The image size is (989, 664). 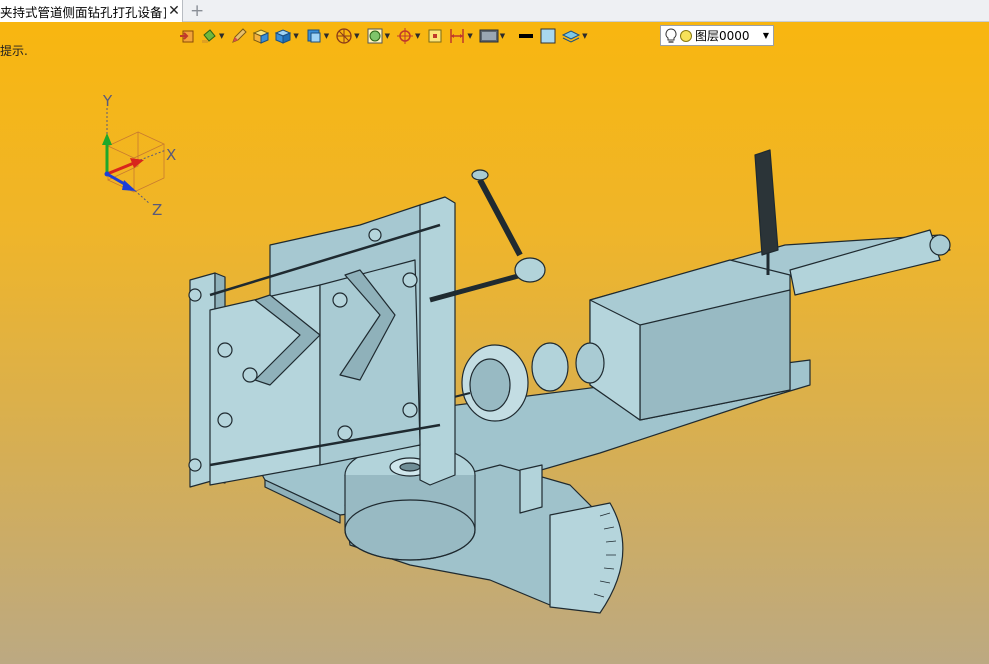 I want to click on protractor-scale, so click(x=586, y=558).